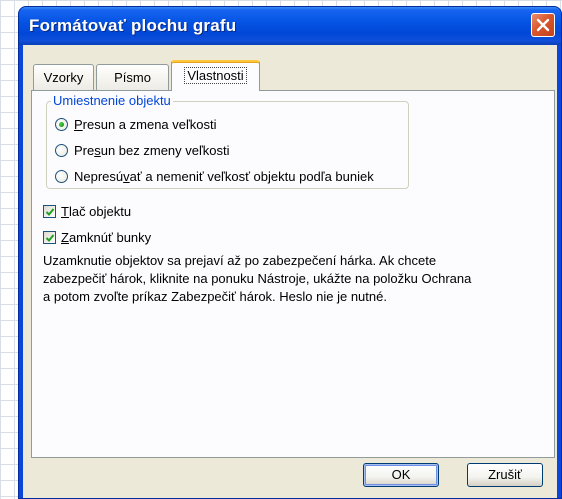 The height and width of the screenshot is (499, 562). I want to click on radio-move-and-size: Presun a zmena veľkosti, so click(136, 124).